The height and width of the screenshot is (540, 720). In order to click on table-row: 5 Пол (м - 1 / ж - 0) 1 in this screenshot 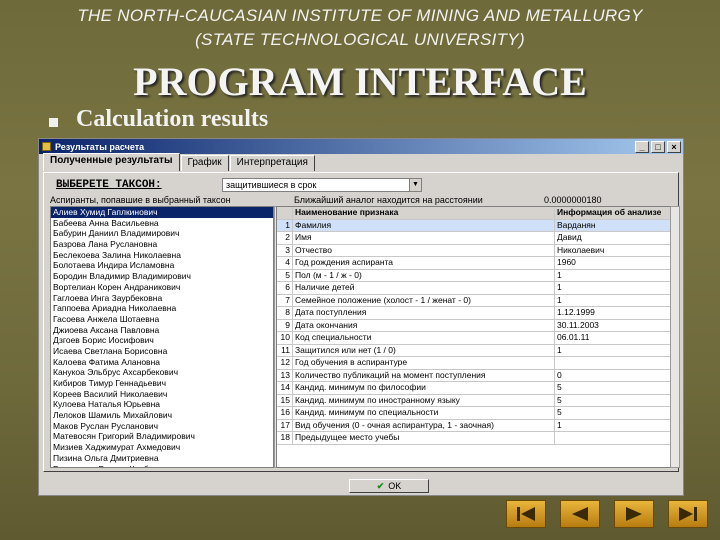, I will do `click(475, 275)`.